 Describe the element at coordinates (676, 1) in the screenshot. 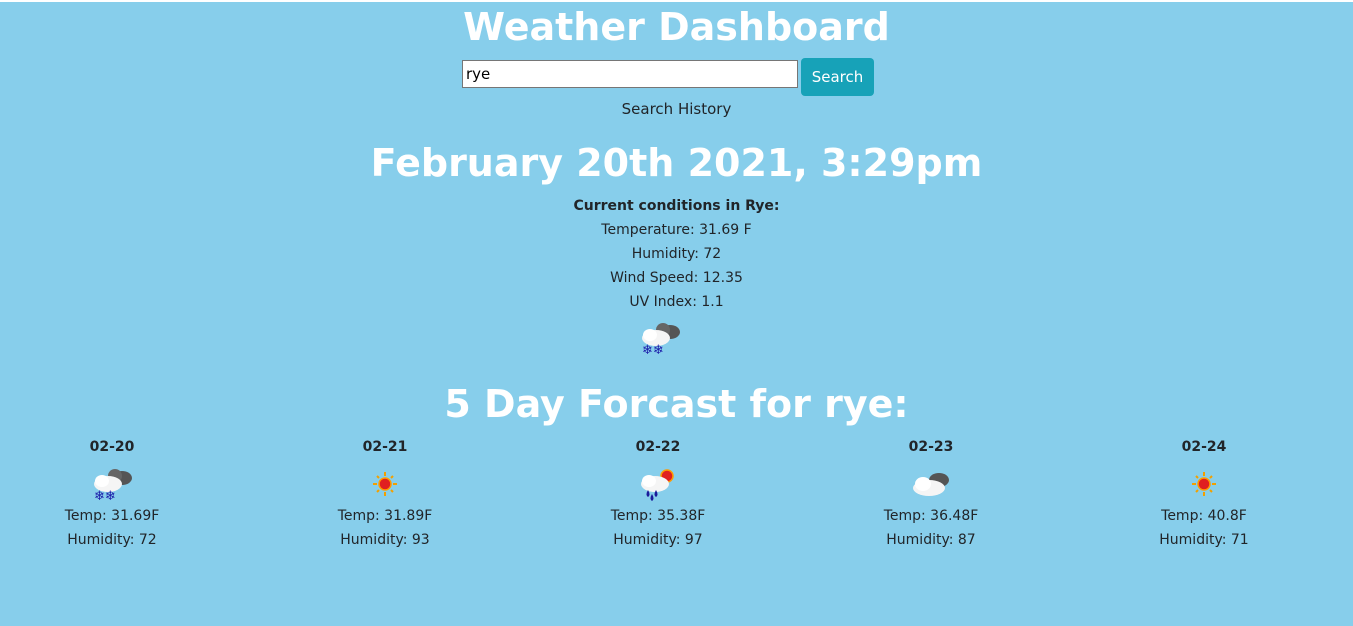

I see `top-border` at that location.